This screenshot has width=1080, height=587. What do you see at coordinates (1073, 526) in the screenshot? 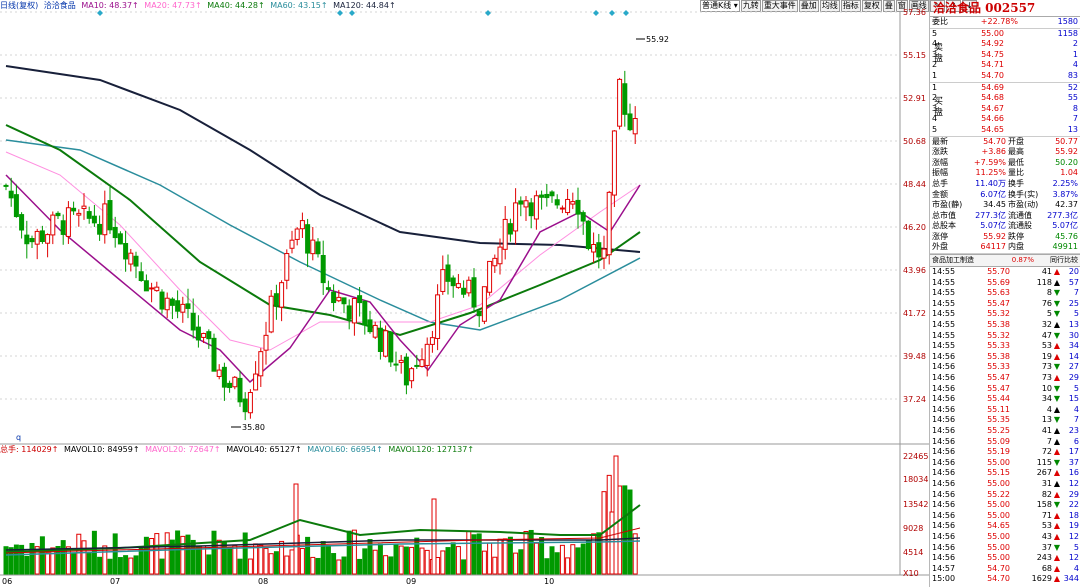
I see `tick-count: 19` at bounding box center [1073, 526].